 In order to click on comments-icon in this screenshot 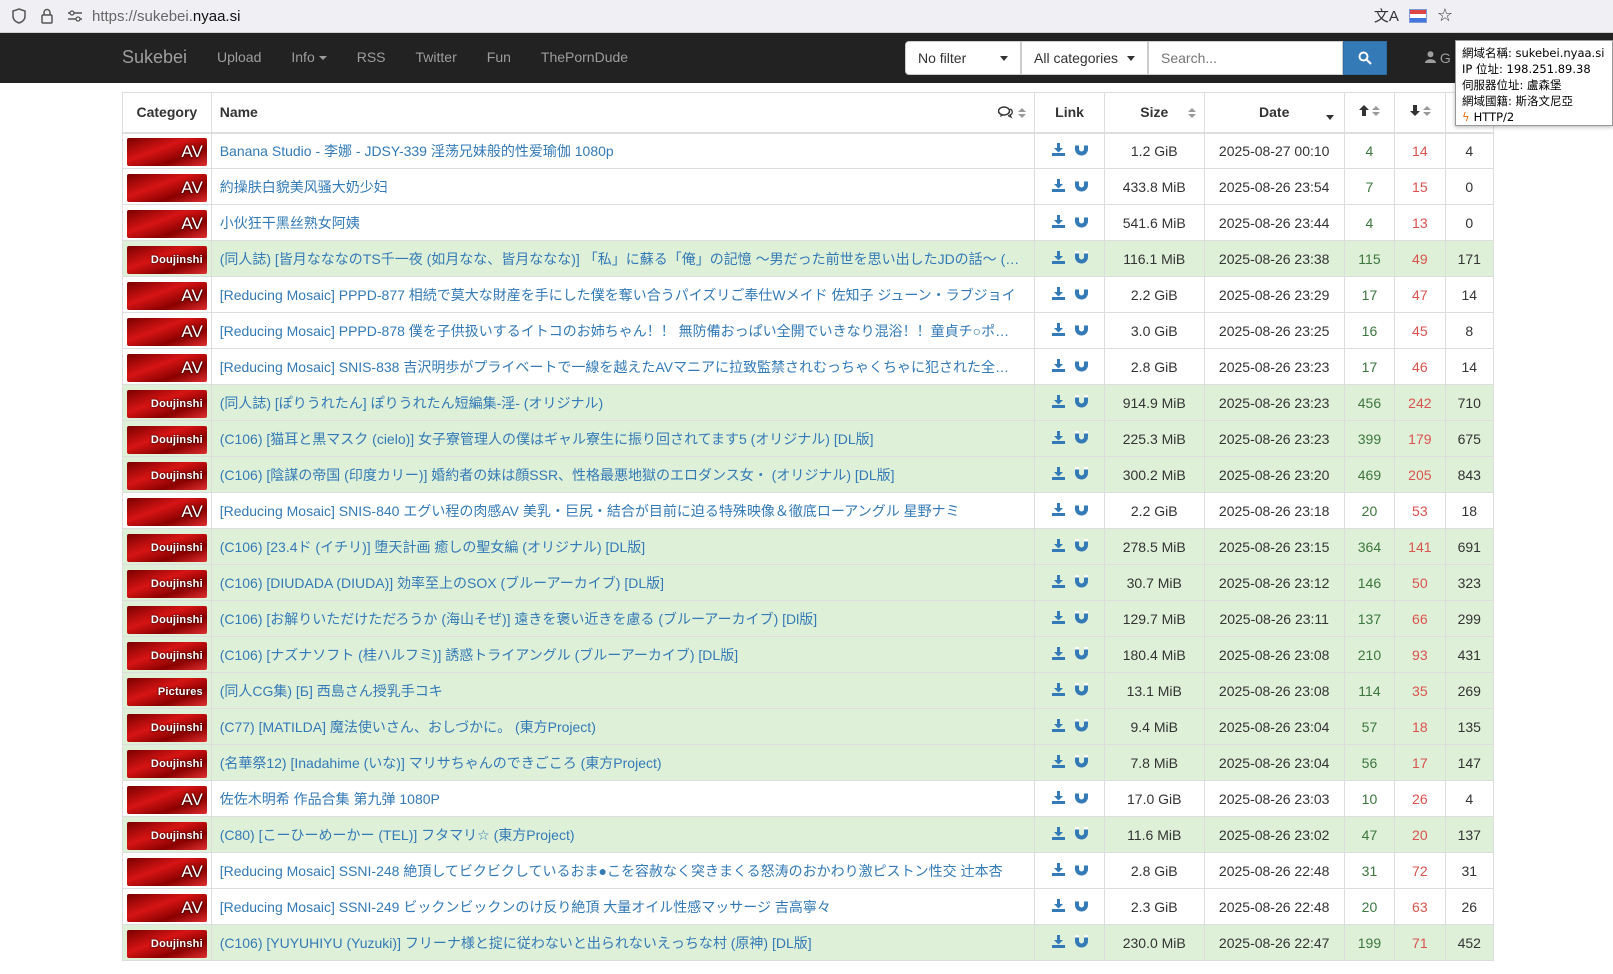, I will do `click(1006, 114)`.